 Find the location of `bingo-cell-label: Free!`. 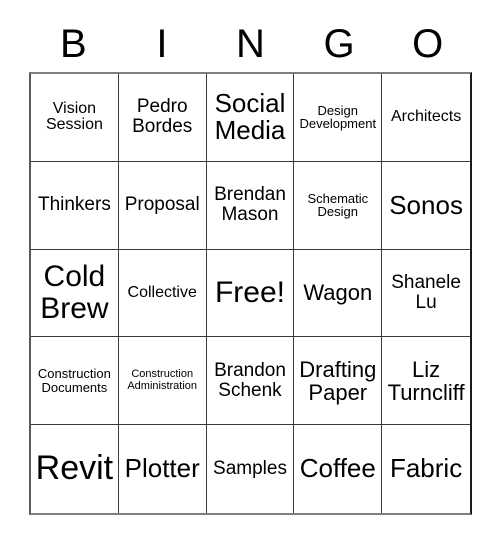

bingo-cell-label: Free! is located at coordinates (249, 293).